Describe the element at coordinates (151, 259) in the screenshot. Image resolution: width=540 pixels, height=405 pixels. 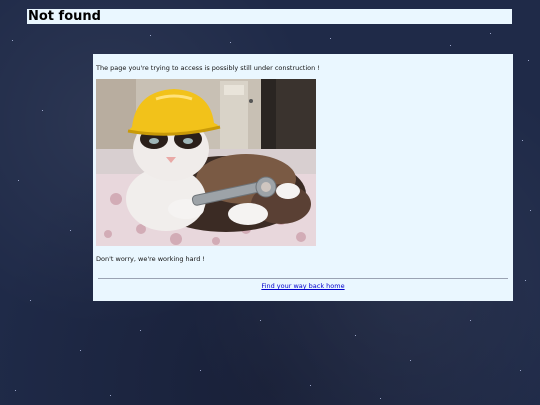
I see `reassurance-message: Don't worry, we're working hard !` at that location.